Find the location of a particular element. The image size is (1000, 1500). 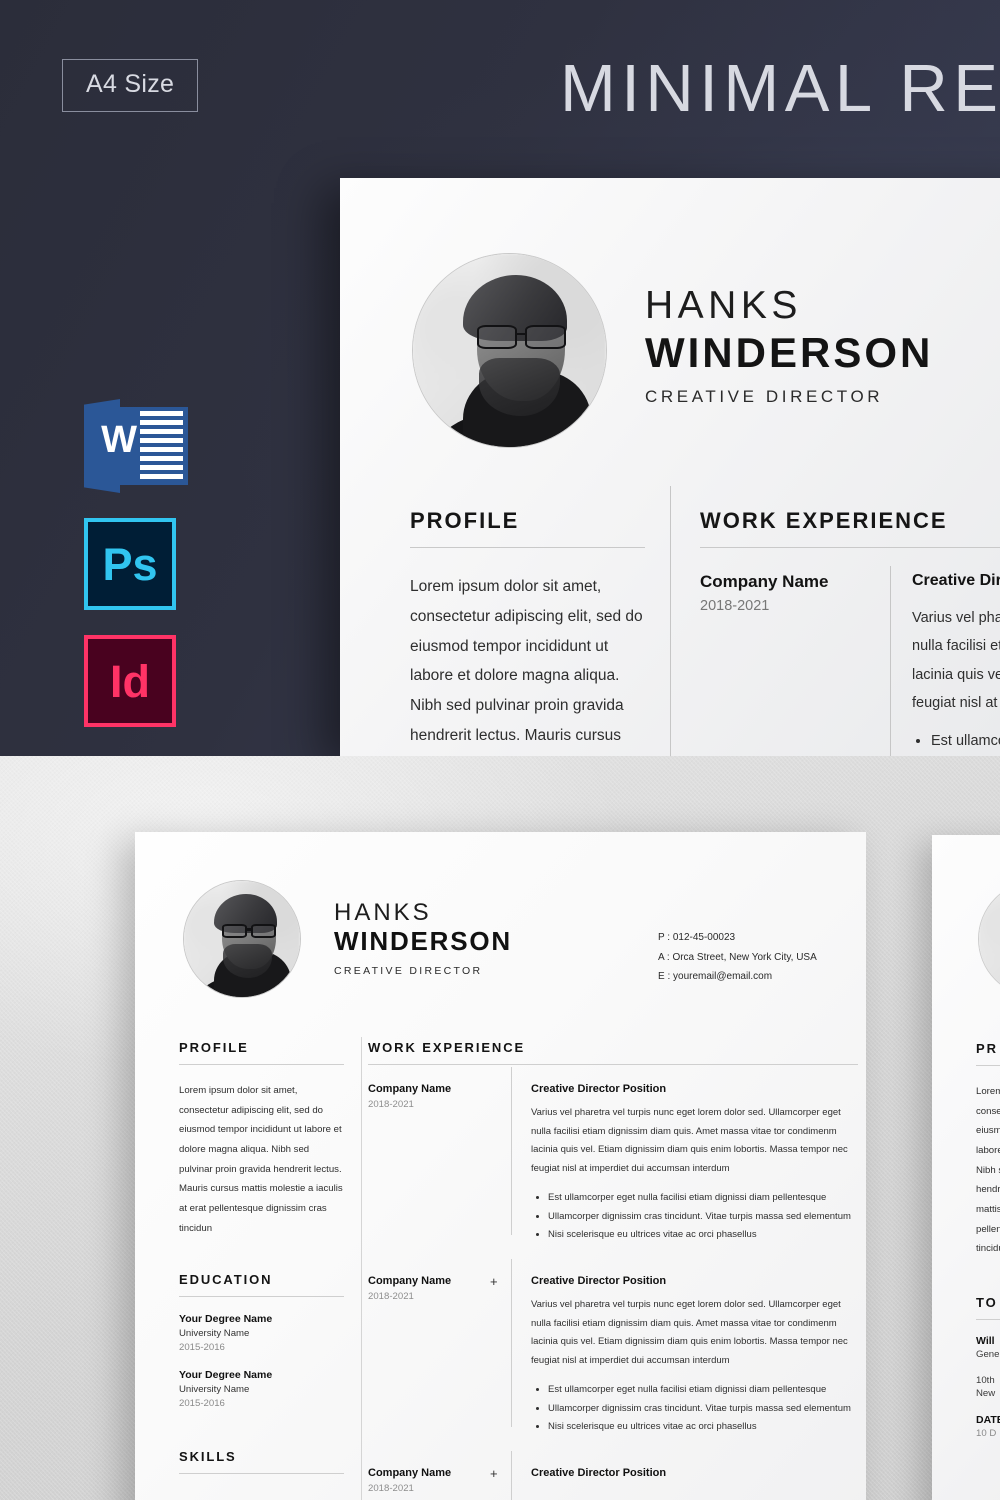

degree-name: Your Degree Name is located at coordinates (226, 1319).